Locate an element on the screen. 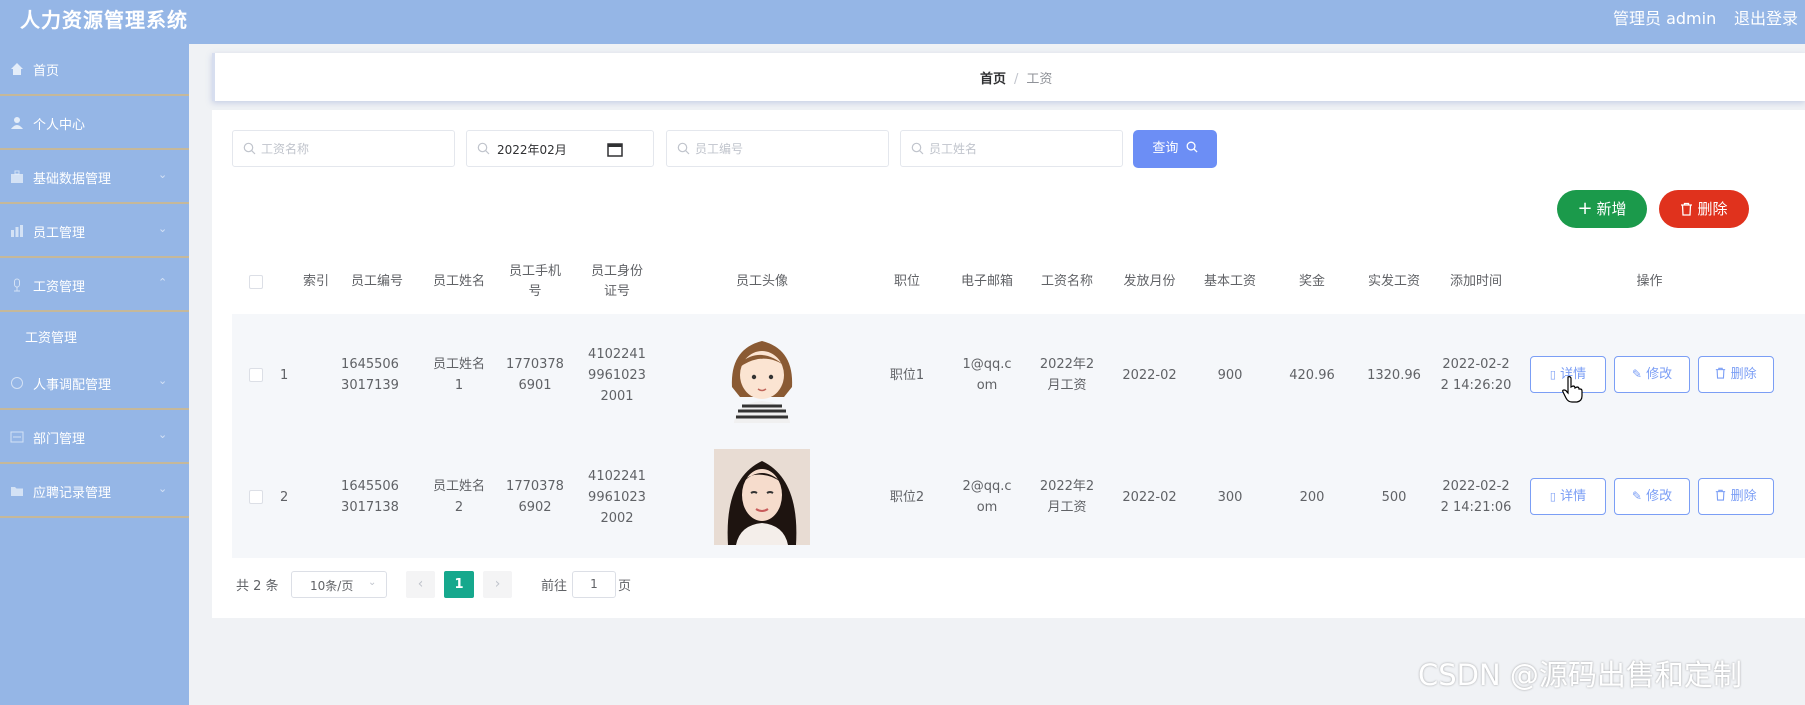 This screenshot has width=1805, height=705. header-bonus: 奖金 is located at coordinates (1311, 281).